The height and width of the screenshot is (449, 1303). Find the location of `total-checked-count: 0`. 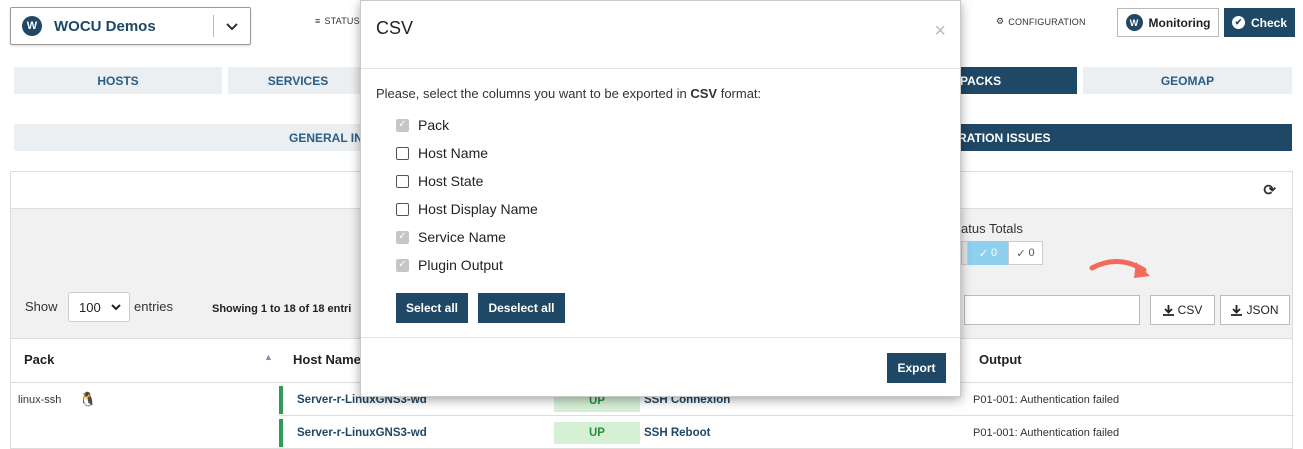

total-checked-count: 0 is located at coordinates (994, 253).